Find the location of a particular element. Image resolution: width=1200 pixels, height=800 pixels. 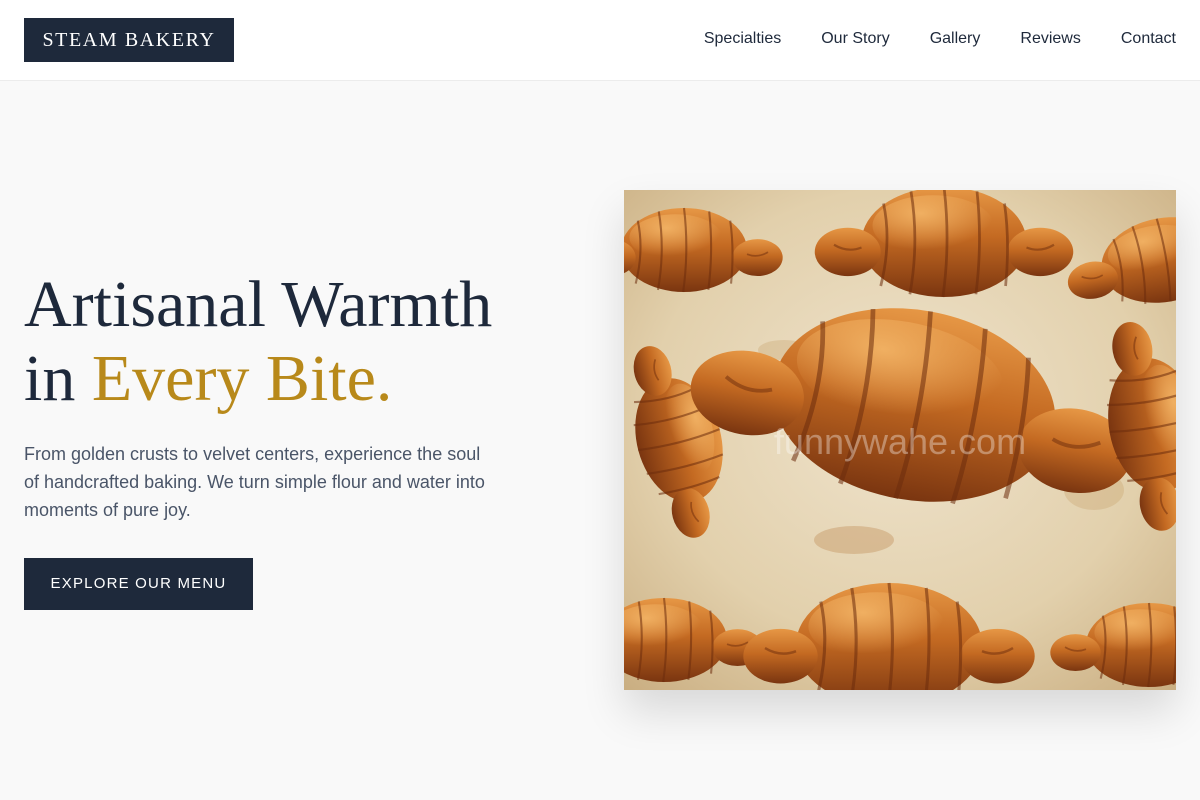

logo: STEAM BAKERY is located at coordinates (129, 40).